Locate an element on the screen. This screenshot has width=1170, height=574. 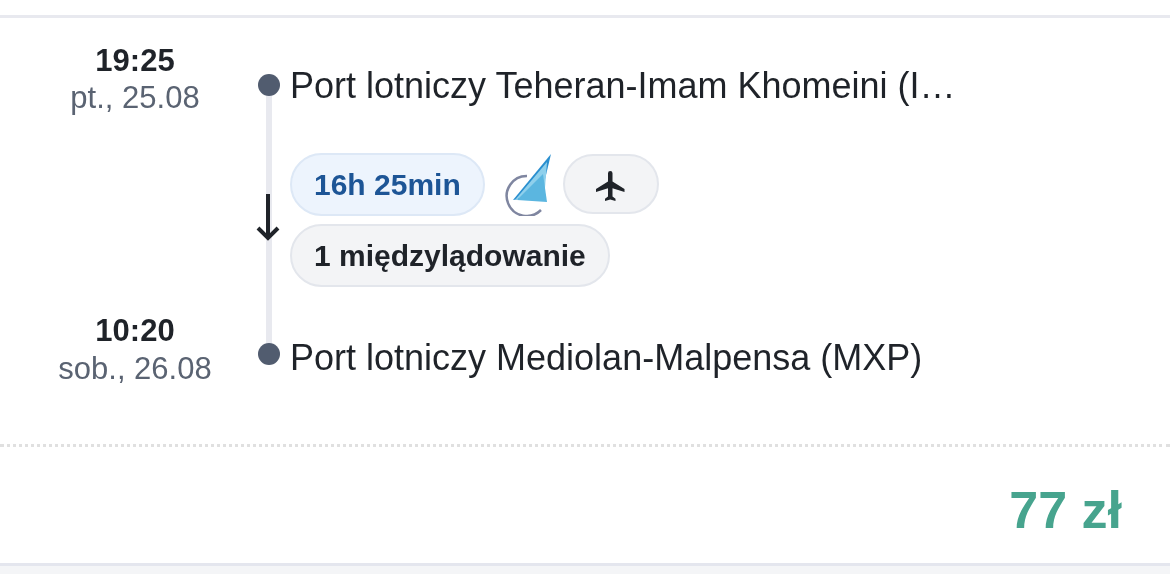
price: 77 zł is located at coordinates (1065, 510).